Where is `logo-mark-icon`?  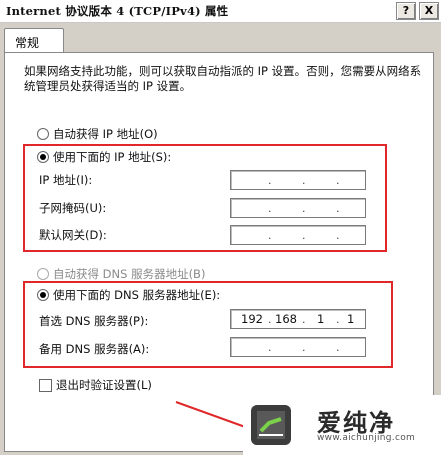 logo-mark-icon is located at coordinates (271, 425).